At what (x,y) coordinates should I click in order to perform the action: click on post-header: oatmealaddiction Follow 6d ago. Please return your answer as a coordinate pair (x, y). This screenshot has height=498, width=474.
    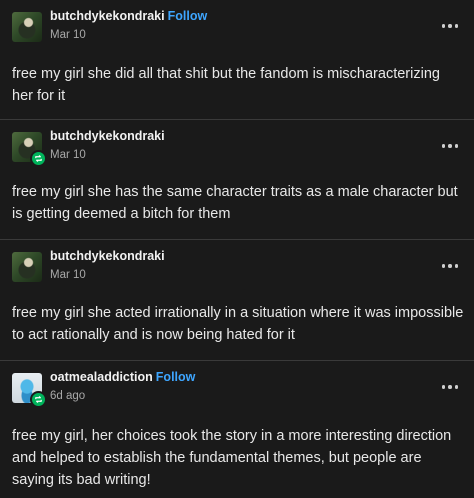
    Looking at the image, I should click on (103, 389).